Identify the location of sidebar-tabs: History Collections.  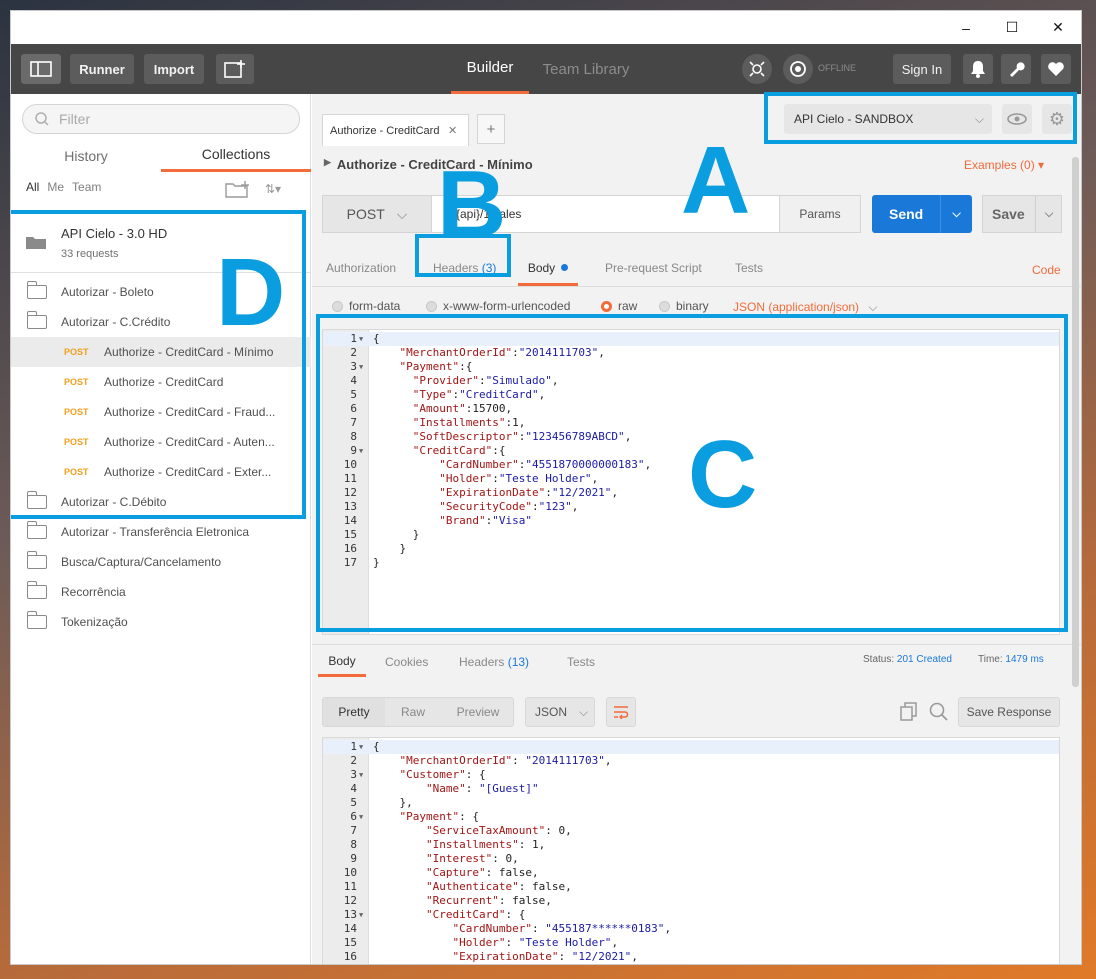
(161, 155).